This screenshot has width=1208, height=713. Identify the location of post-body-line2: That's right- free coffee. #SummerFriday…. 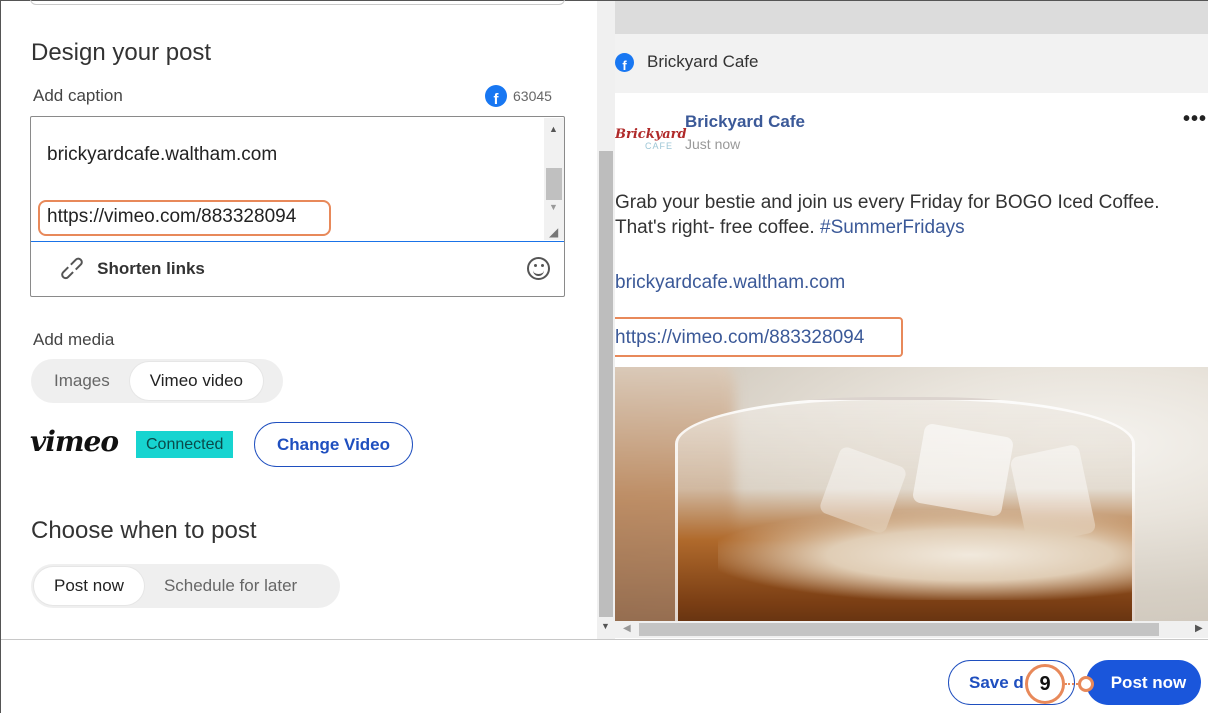
(790, 227).